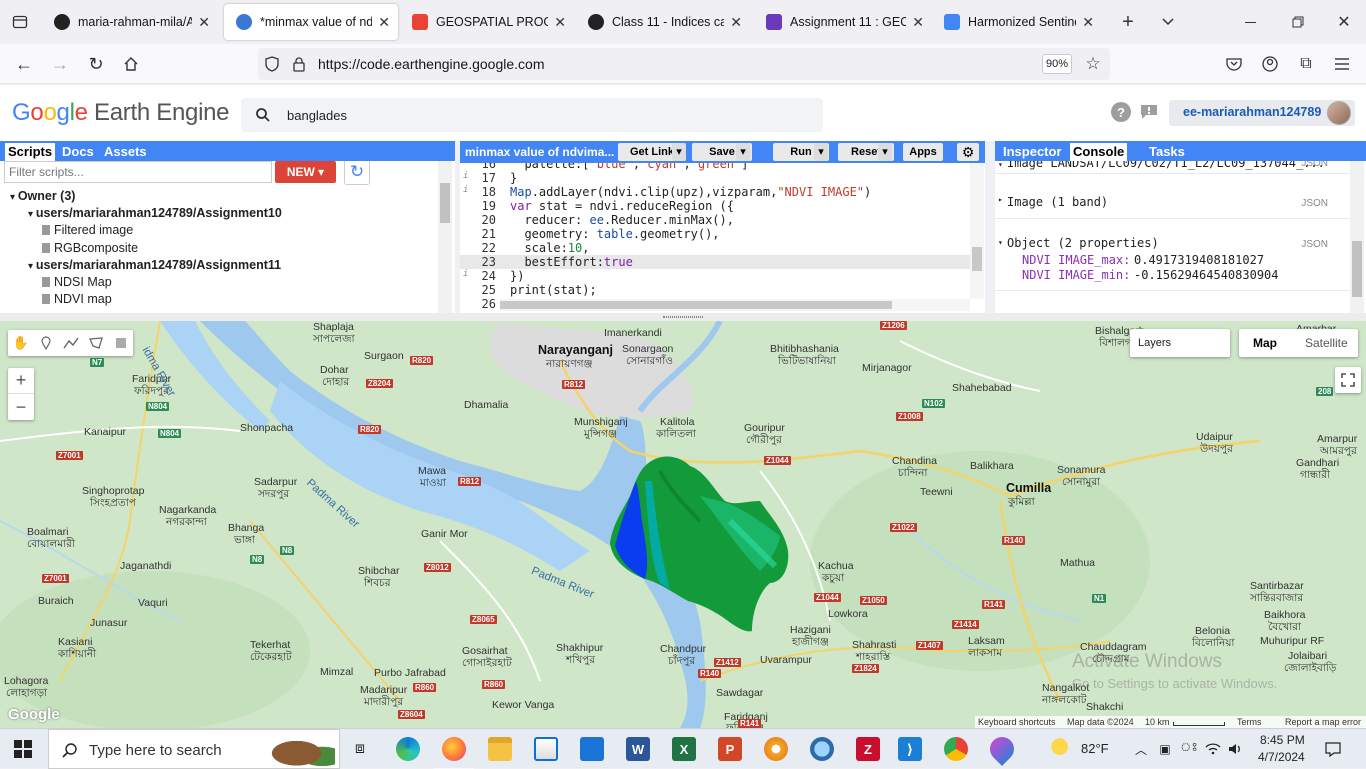 The image size is (1366, 769). I want to click on satellite-type-button: Satellite, so click(1326, 343).